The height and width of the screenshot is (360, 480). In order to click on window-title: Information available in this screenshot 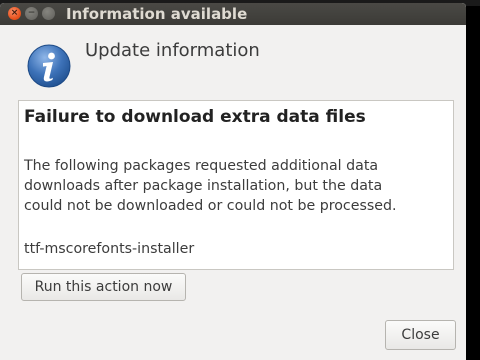, I will do `click(157, 14)`.